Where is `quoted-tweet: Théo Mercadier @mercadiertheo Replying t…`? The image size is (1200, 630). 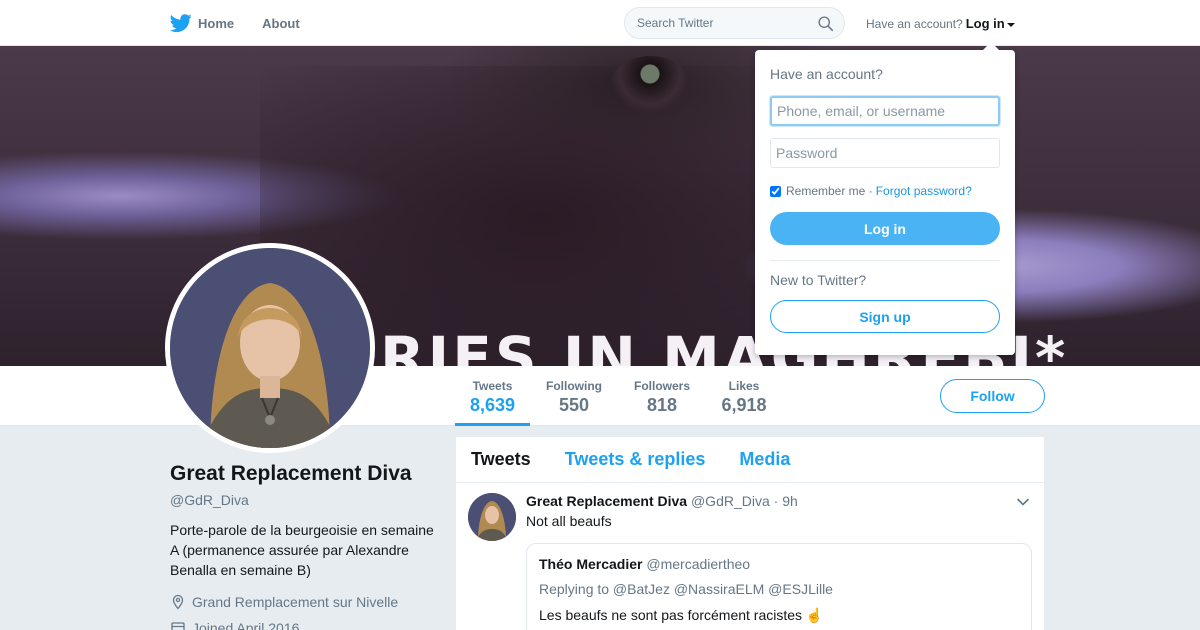 quoted-tweet: Théo Mercadier @mercadiertheo Replying t… is located at coordinates (779, 586).